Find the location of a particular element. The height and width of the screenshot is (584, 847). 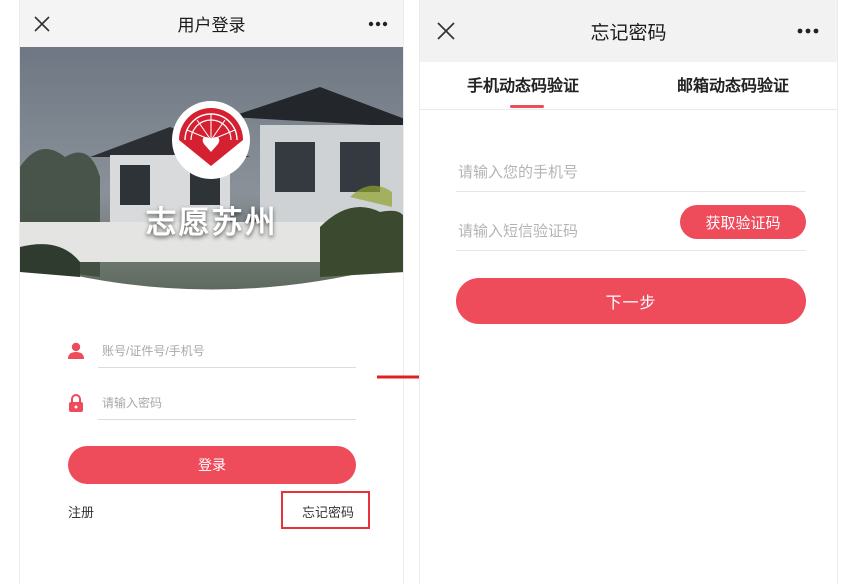

phone-number-row is located at coordinates (631, 172).